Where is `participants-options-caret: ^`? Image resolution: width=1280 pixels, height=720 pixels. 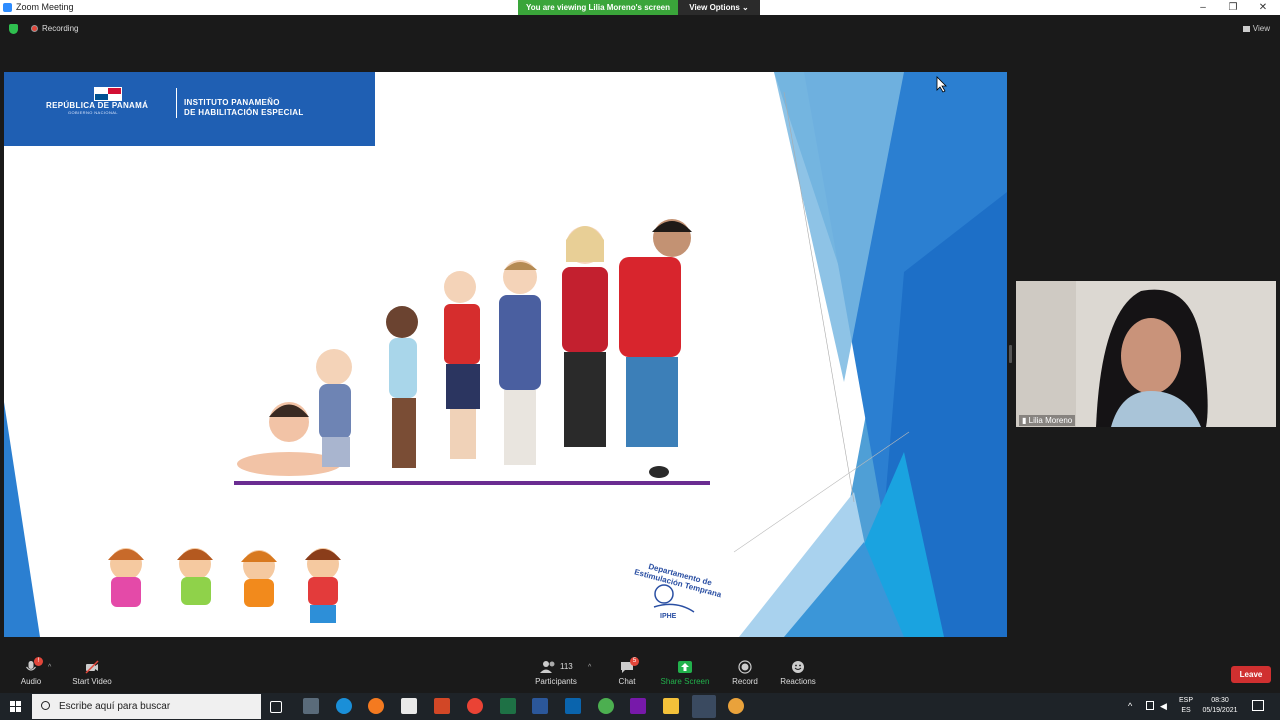 participants-options-caret: ^ is located at coordinates (589, 667).